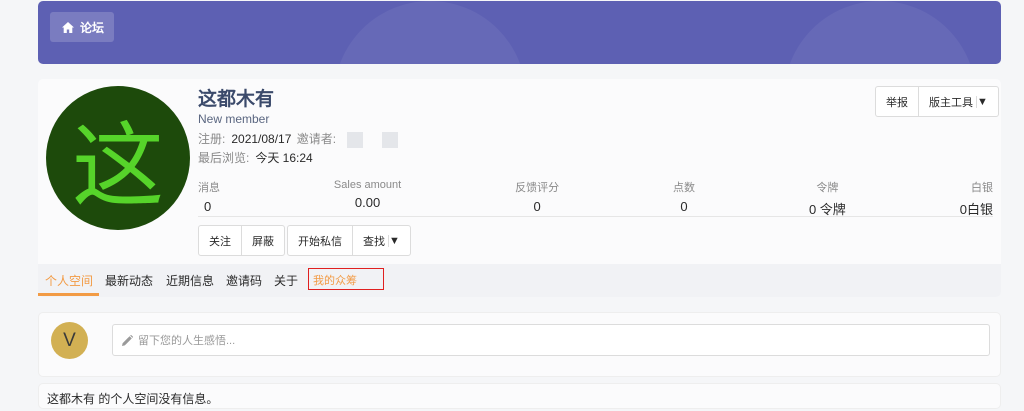  What do you see at coordinates (209, 188) in the screenshot?
I see `stat-label: 消息` at bounding box center [209, 188].